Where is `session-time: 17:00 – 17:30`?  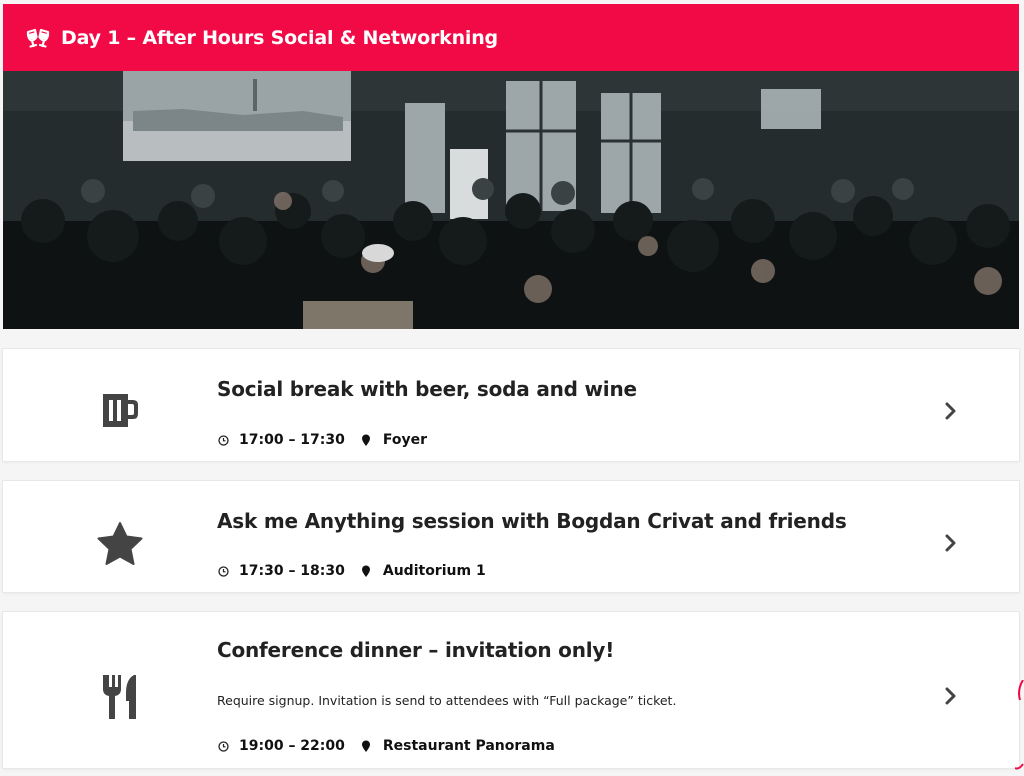 session-time: 17:00 – 17:30 is located at coordinates (292, 440).